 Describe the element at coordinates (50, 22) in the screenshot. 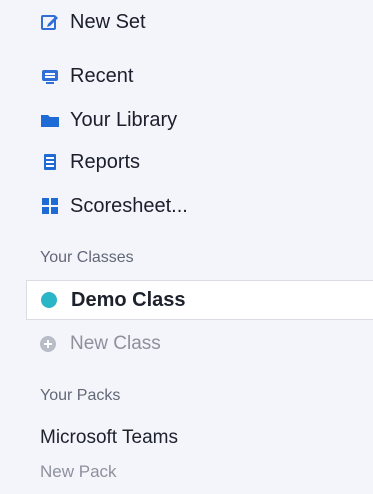

I see `edit-square-icon` at that location.